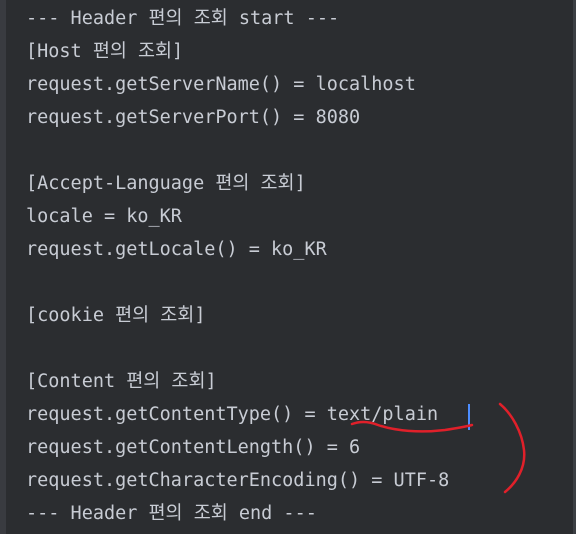 The height and width of the screenshot is (534, 576). I want to click on console-line-locale: locale = ko_KR, so click(104, 216).